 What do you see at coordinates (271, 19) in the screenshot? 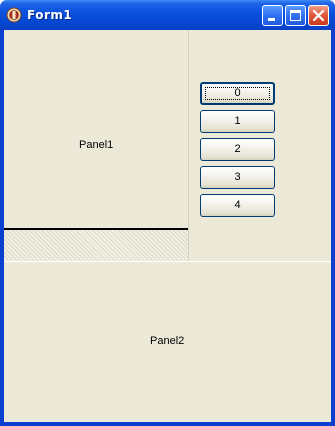
I see `minimize-icon` at bounding box center [271, 19].